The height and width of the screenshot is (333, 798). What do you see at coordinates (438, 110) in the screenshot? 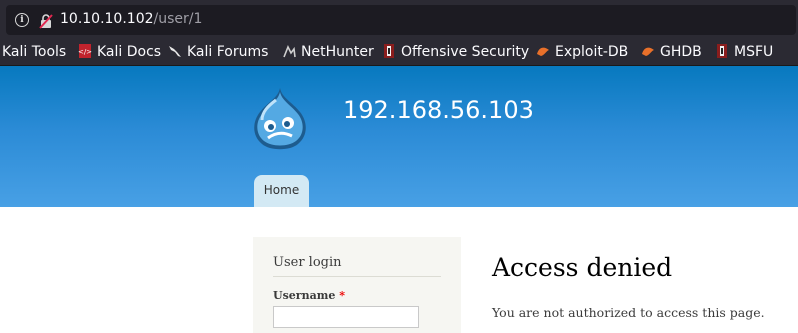
I see `site-name: 192.168.56.103` at bounding box center [438, 110].